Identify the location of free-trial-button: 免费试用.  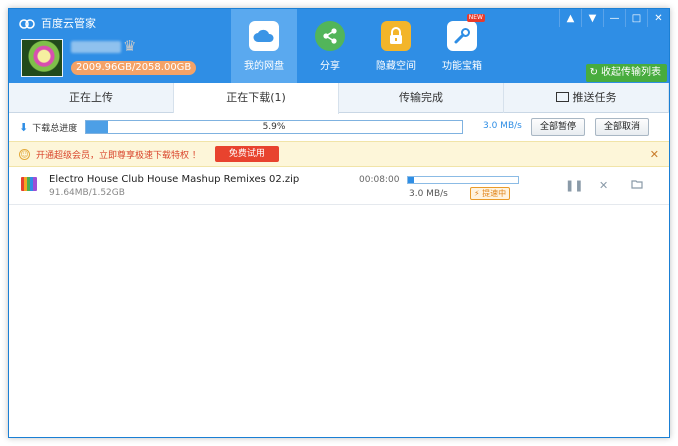
(246, 154).